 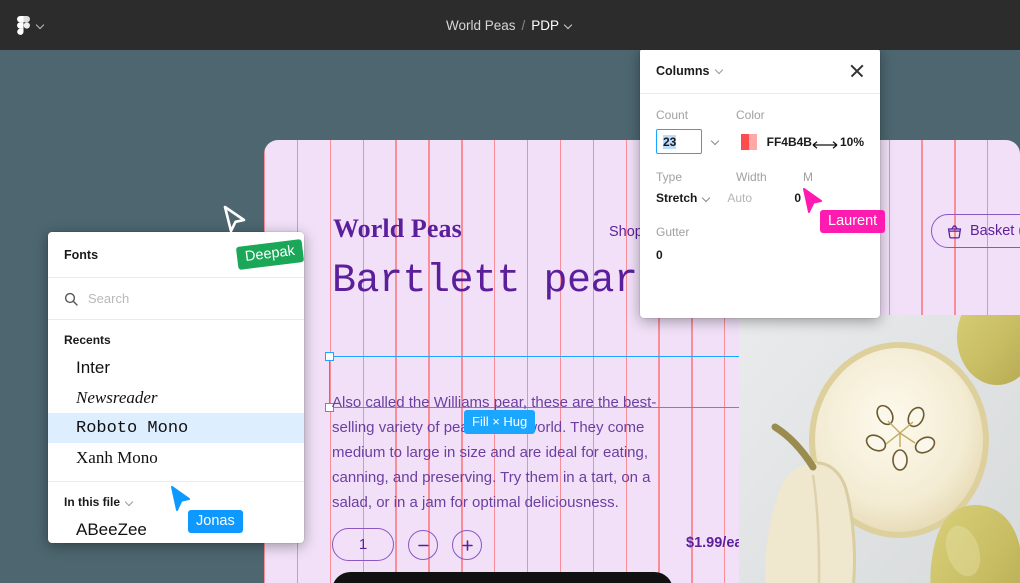 What do you see at coordinates (215, 521) in the screenshot?
I see `cursor-label-jonas: Jonas` at bounding box center [215, 521].